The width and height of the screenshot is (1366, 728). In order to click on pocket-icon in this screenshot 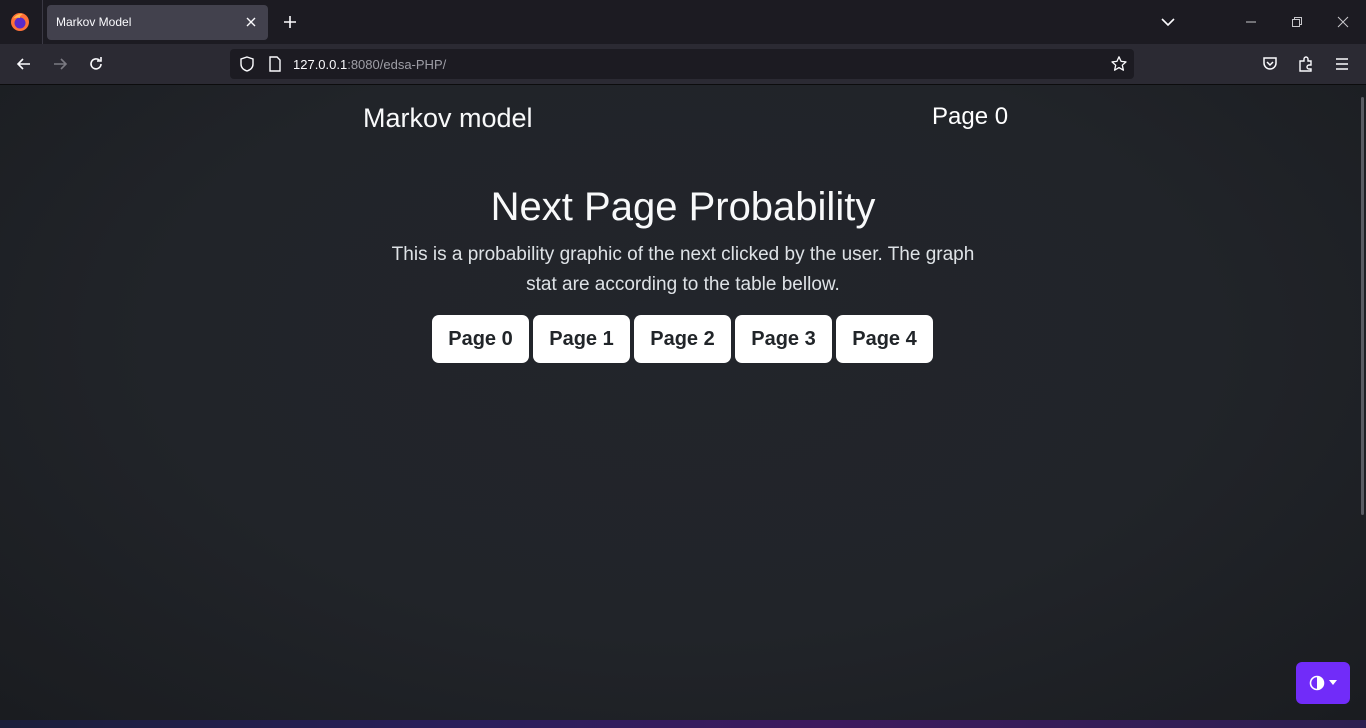, I will do `click(1270, 64)`.